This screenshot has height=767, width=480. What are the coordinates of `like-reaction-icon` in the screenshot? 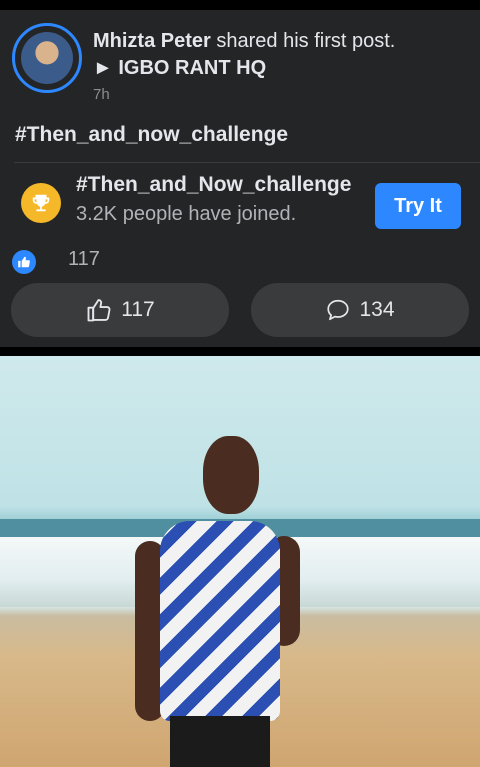 It's located at (24, 262).